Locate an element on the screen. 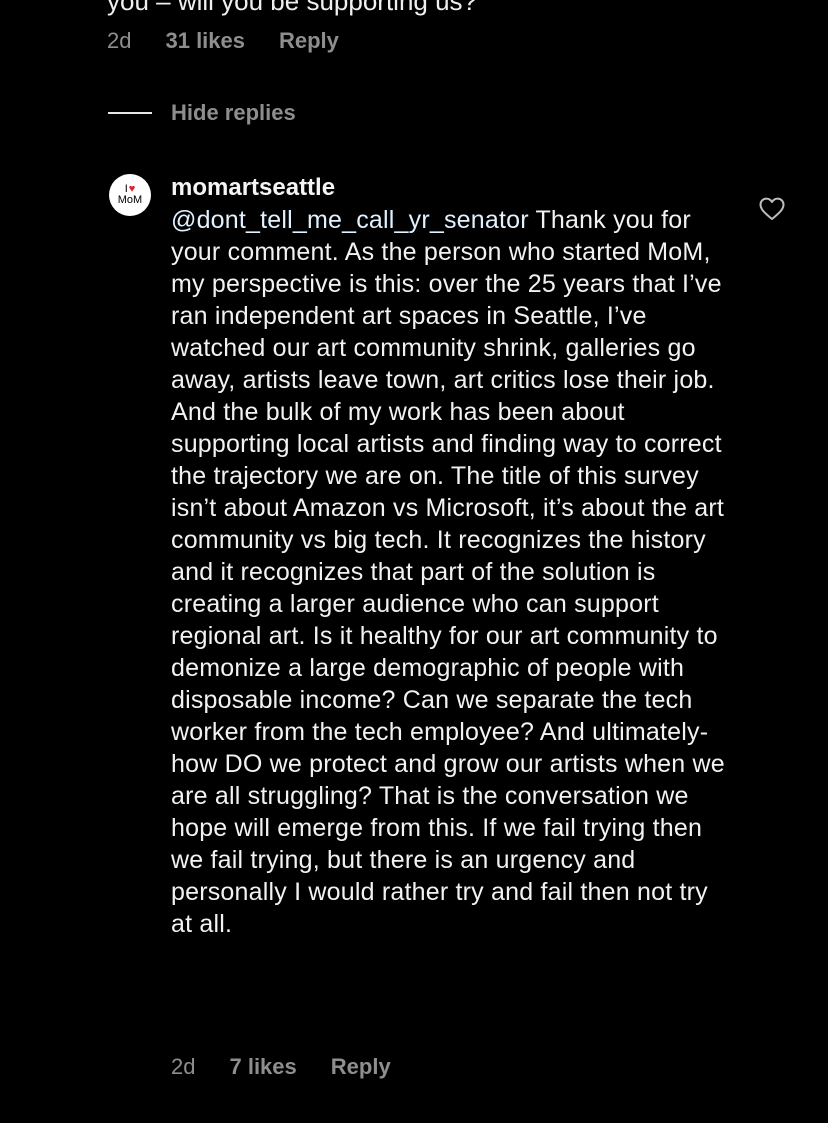  likes-count: 7 likes is located at coordinates (262, 1067).